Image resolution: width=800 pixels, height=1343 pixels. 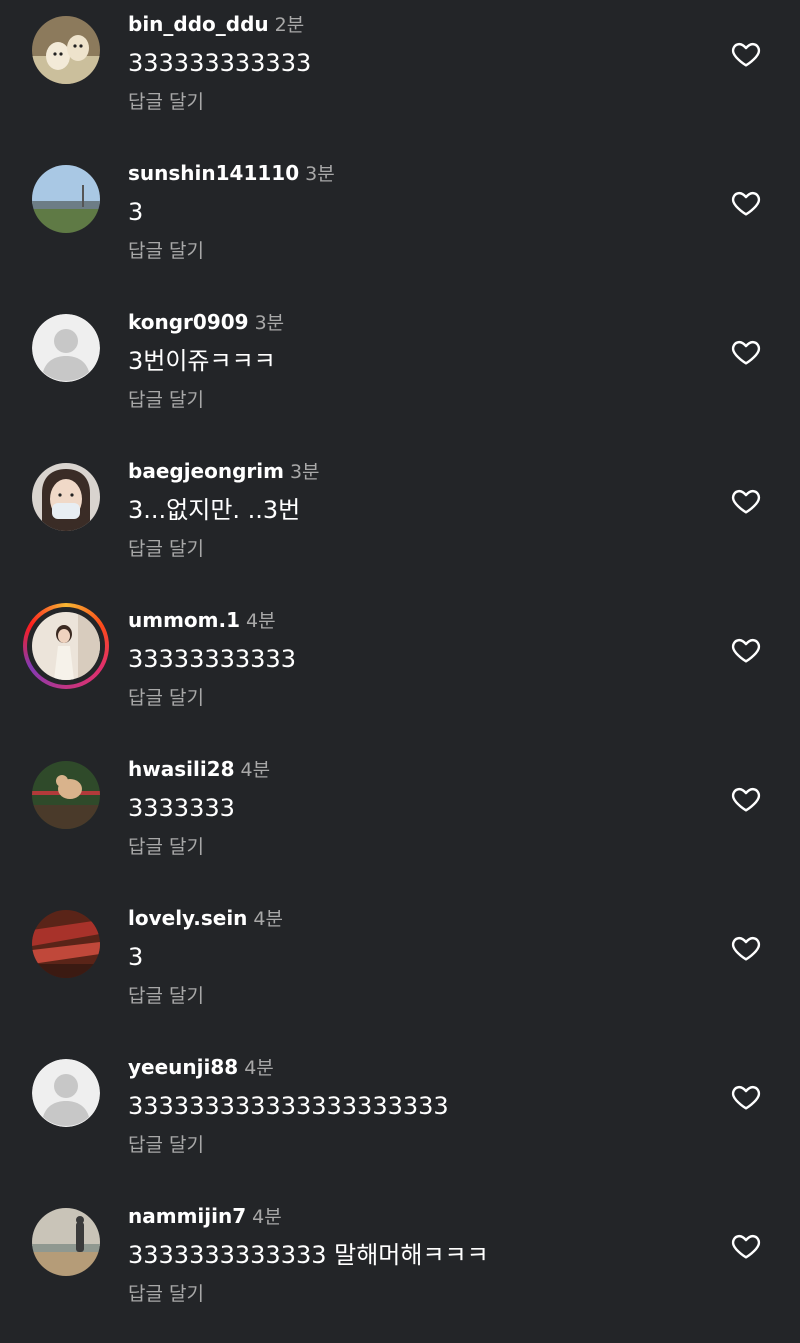 I want to click on comment-item: bin_ddo_ddu 2분 333333333333 답글 달기, so click(x=400, y=74).